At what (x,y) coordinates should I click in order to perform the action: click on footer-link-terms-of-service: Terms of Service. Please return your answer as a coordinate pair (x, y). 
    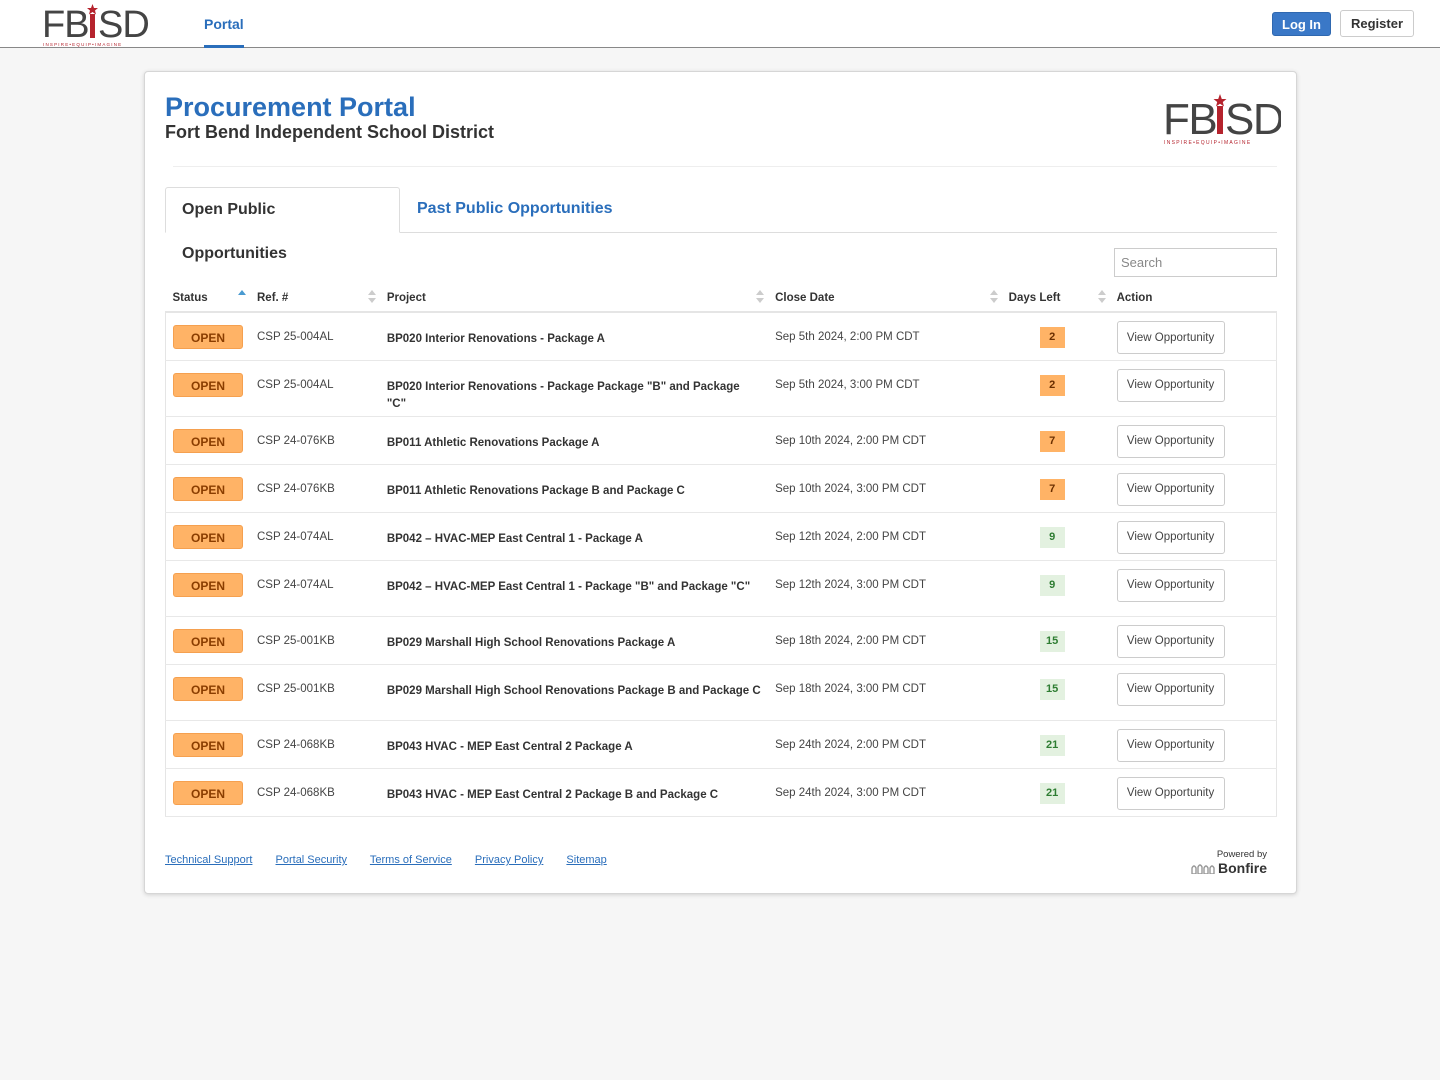
    Looking at the image, I should click on (411, 860).